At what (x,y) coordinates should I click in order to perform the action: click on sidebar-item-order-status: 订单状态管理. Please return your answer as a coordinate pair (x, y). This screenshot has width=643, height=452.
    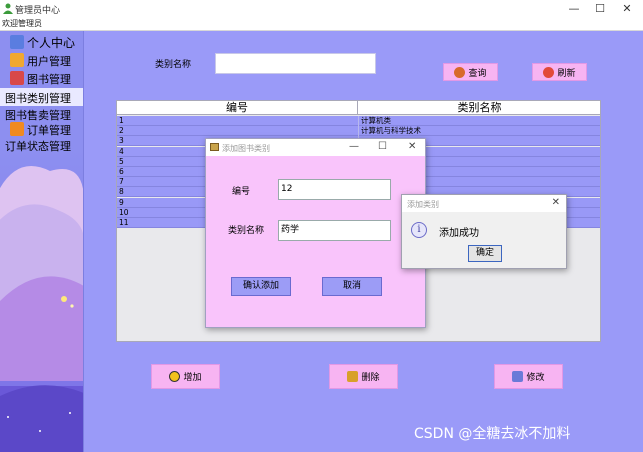
    Looking at the image, I should click on (41, 145).